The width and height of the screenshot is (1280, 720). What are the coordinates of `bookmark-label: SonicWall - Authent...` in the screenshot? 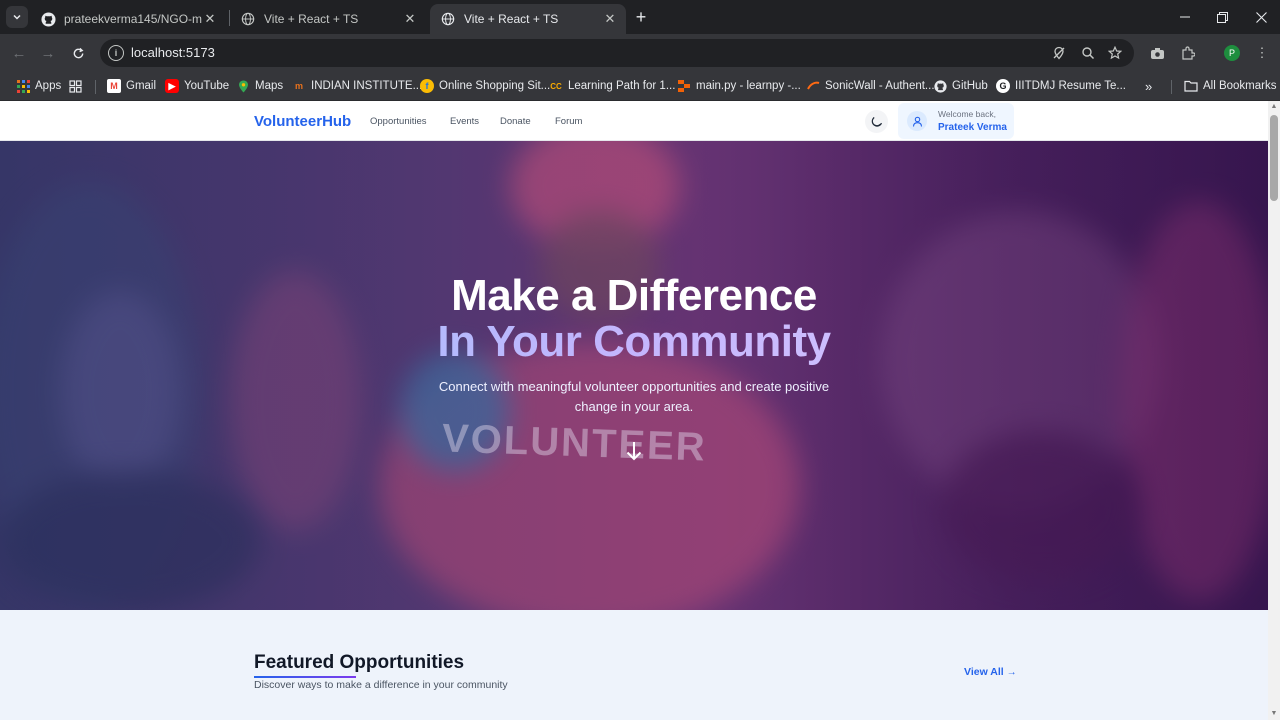 It's located at (880, 86).